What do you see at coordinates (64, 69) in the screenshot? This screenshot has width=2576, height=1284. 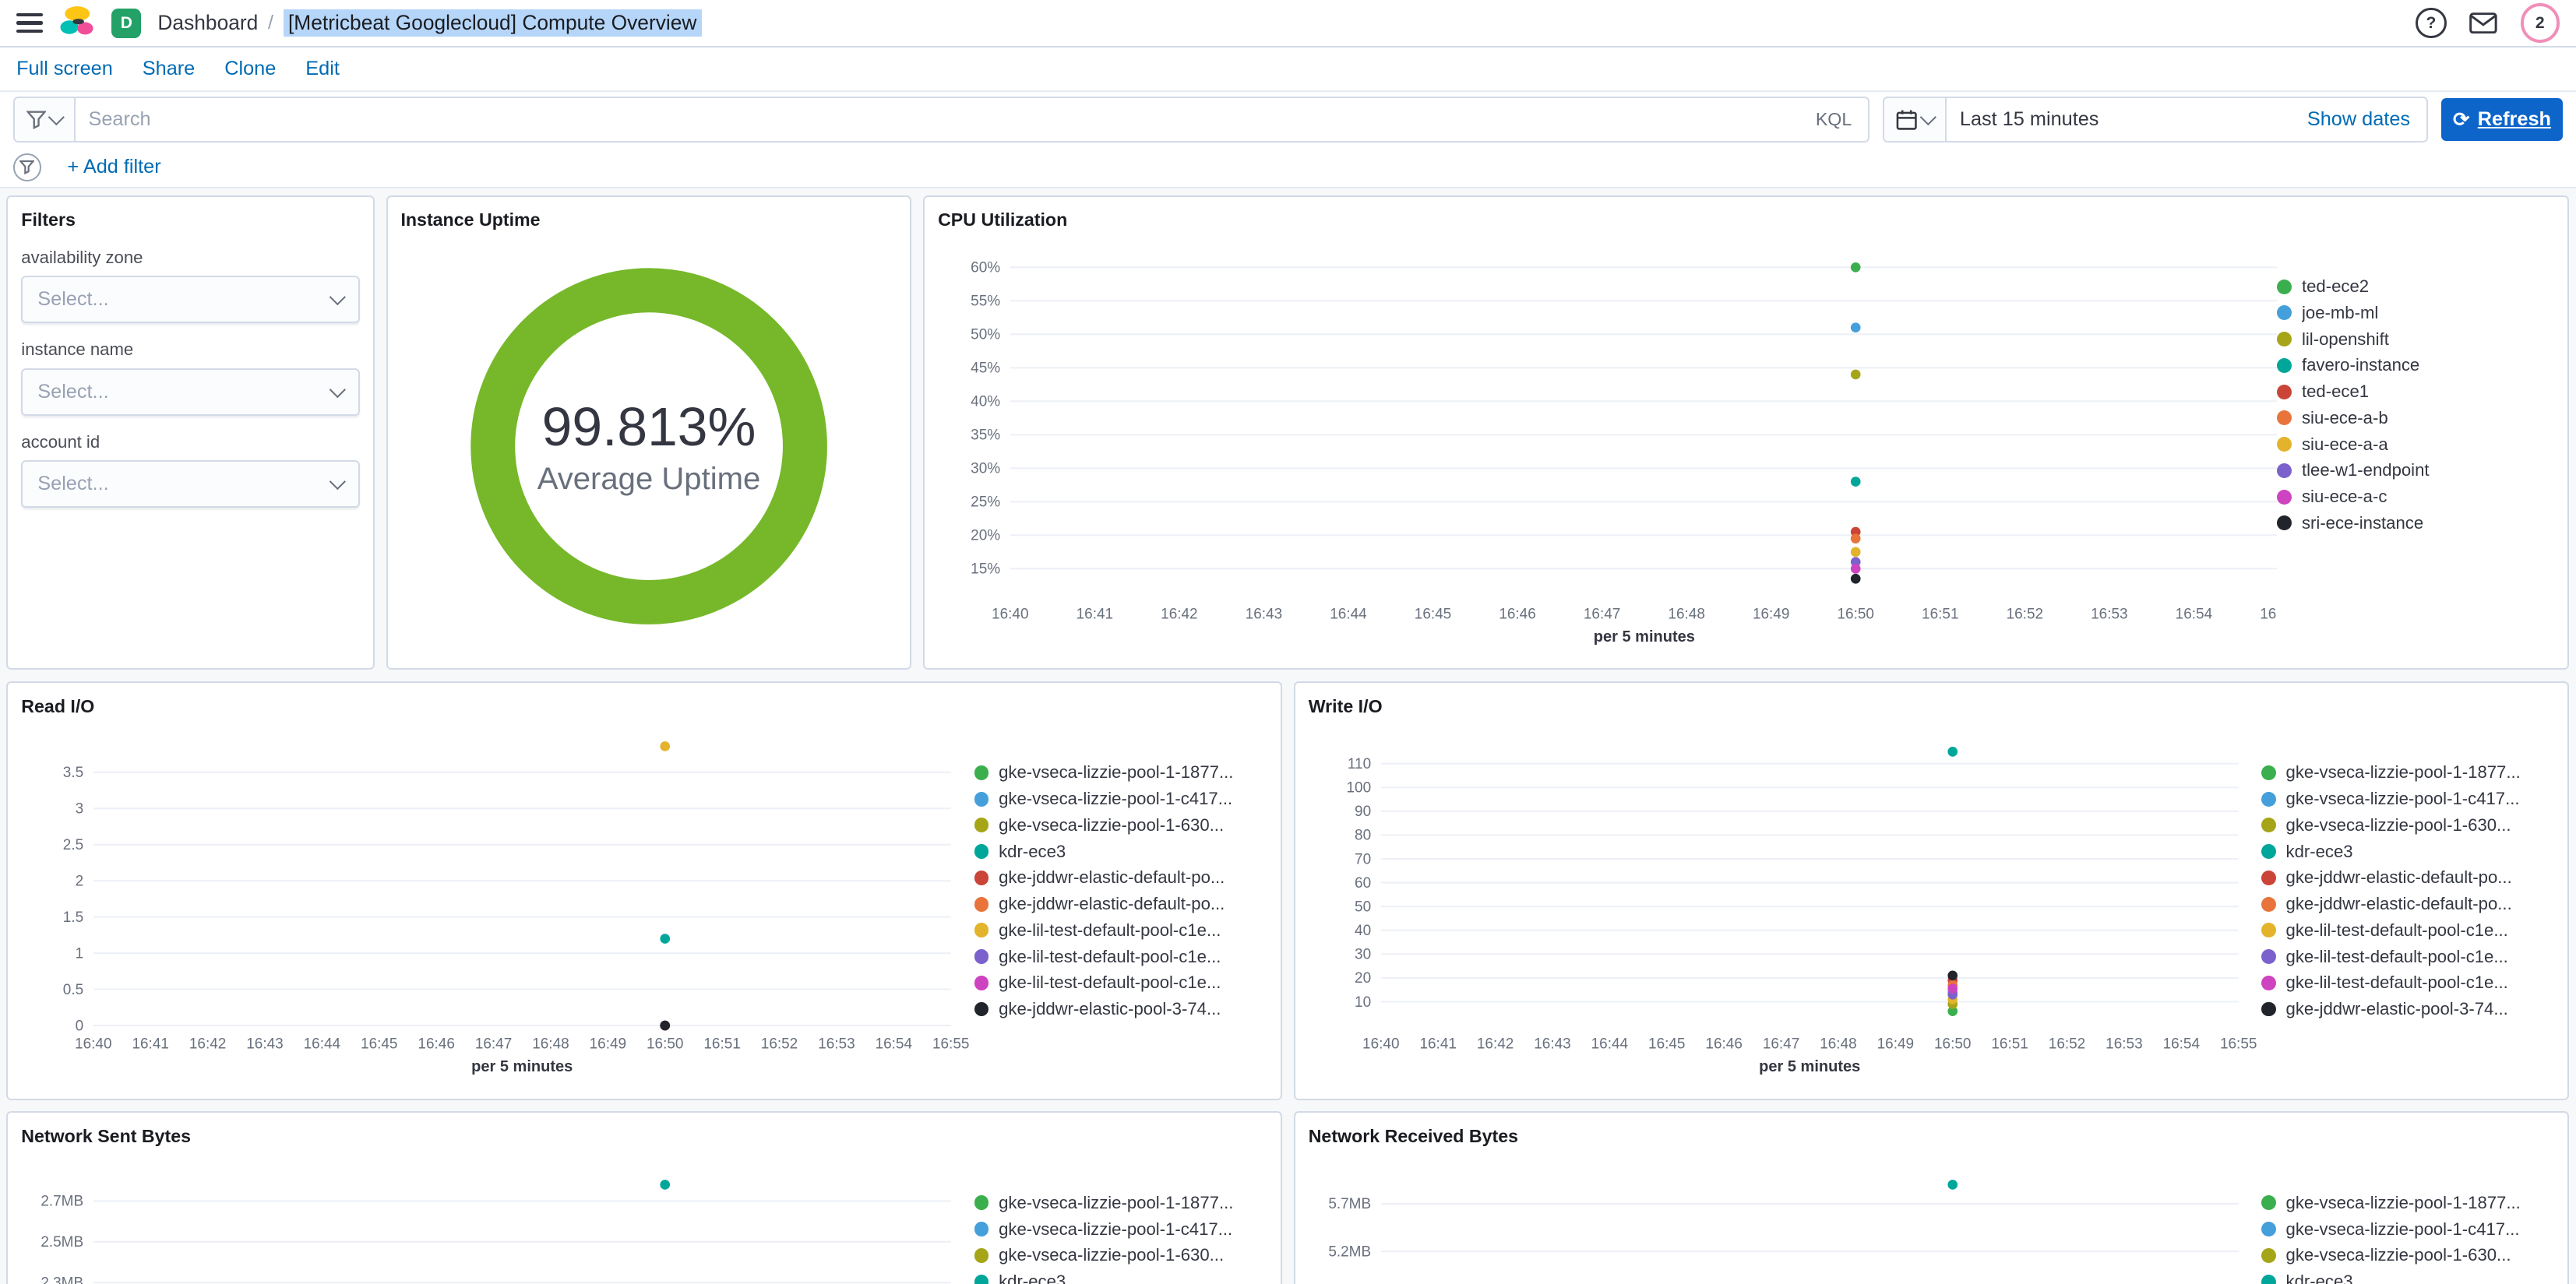 I see `menu-full-screen: Full screen` at bounding box center [64, 69].